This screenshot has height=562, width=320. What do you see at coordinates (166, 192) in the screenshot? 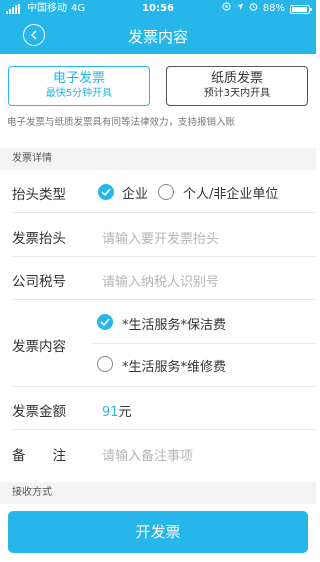
I see `radio-individual` at bounding box center [166, 192].